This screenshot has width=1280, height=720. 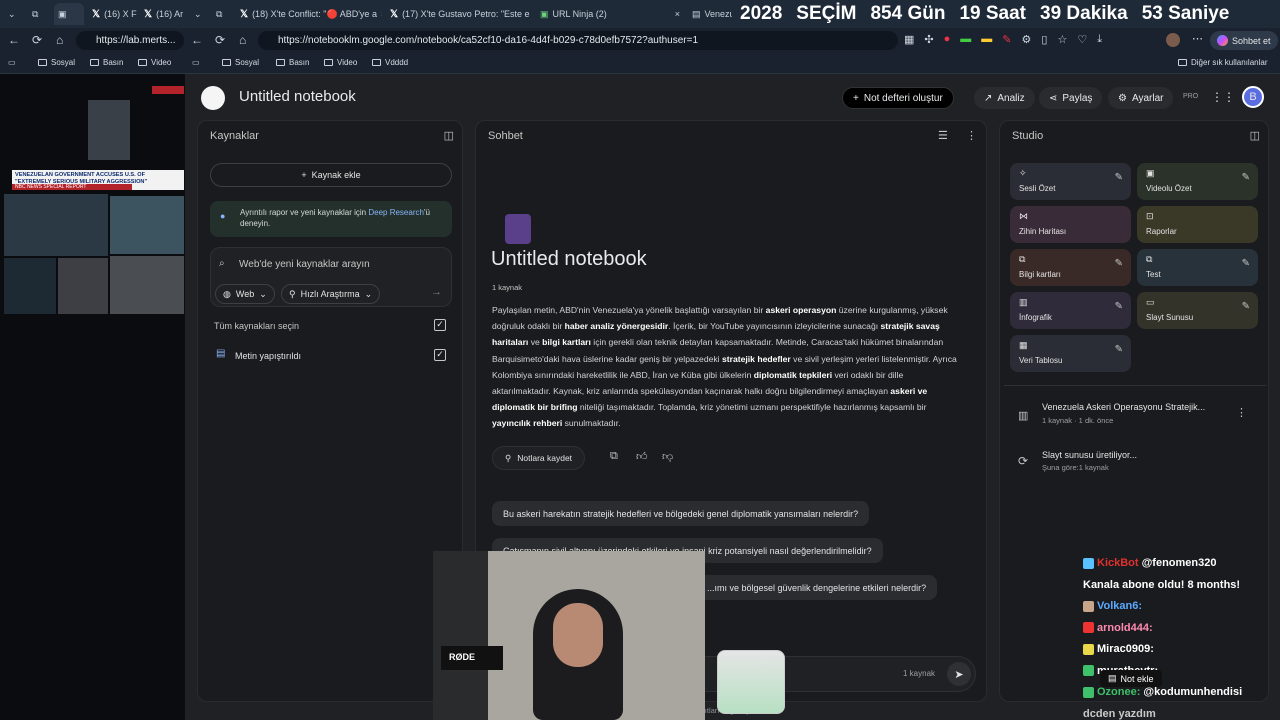 I want to click on settings-button: ⚙ Ayarlar, so click(x=1141, y=98).